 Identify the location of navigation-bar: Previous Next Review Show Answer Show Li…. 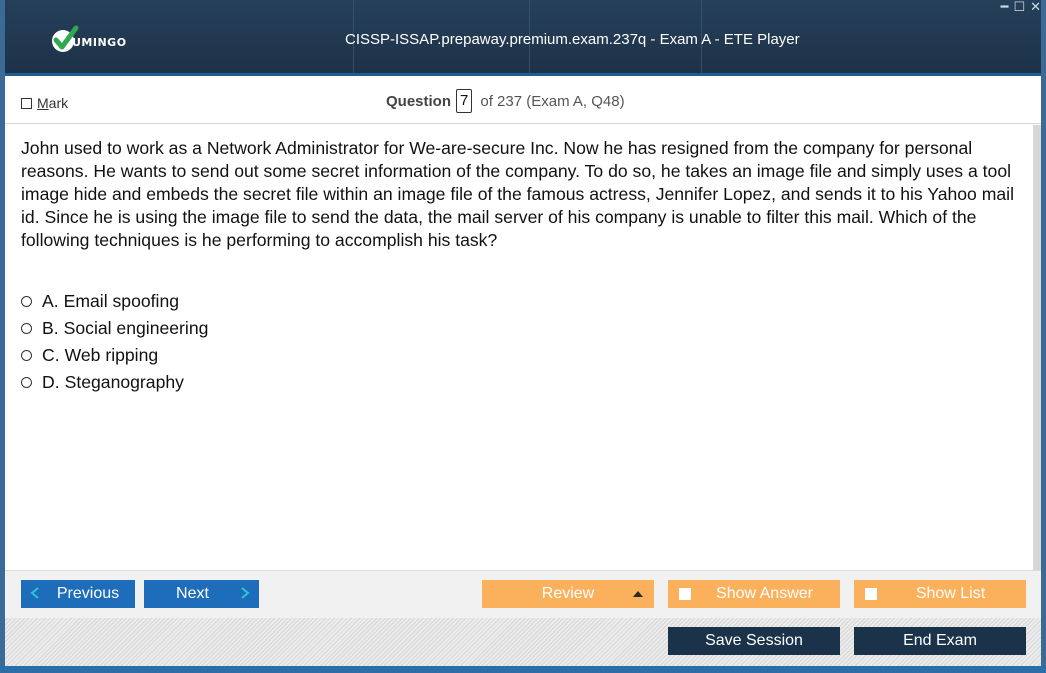
(523, 594).